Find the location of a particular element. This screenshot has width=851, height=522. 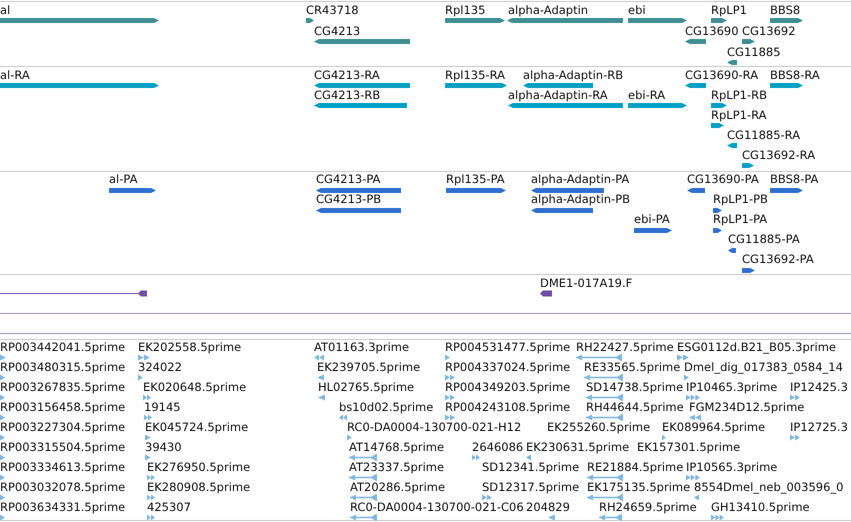

feature-label: ebi is located at coordinates (637, 10).